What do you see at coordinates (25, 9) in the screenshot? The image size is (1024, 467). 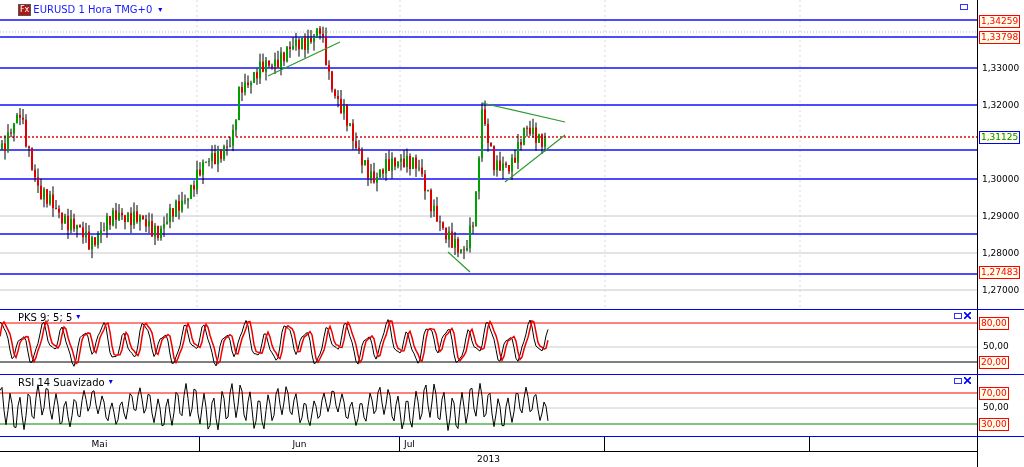 I see `fx-logo: Fx` at bounding box center [25, 9].